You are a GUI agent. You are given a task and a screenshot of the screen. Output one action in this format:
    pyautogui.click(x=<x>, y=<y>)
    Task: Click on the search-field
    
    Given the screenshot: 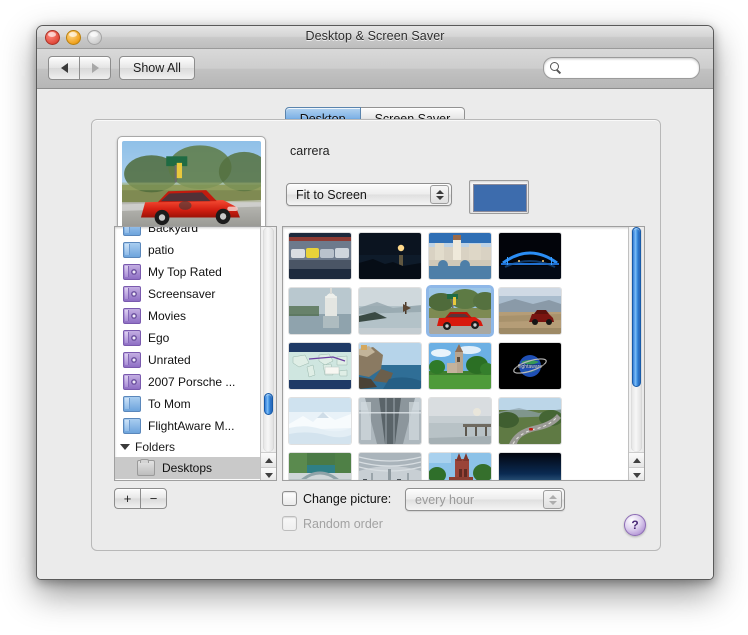 What is the action you would take?
    pyautogui.click(x=621, y=68)
    